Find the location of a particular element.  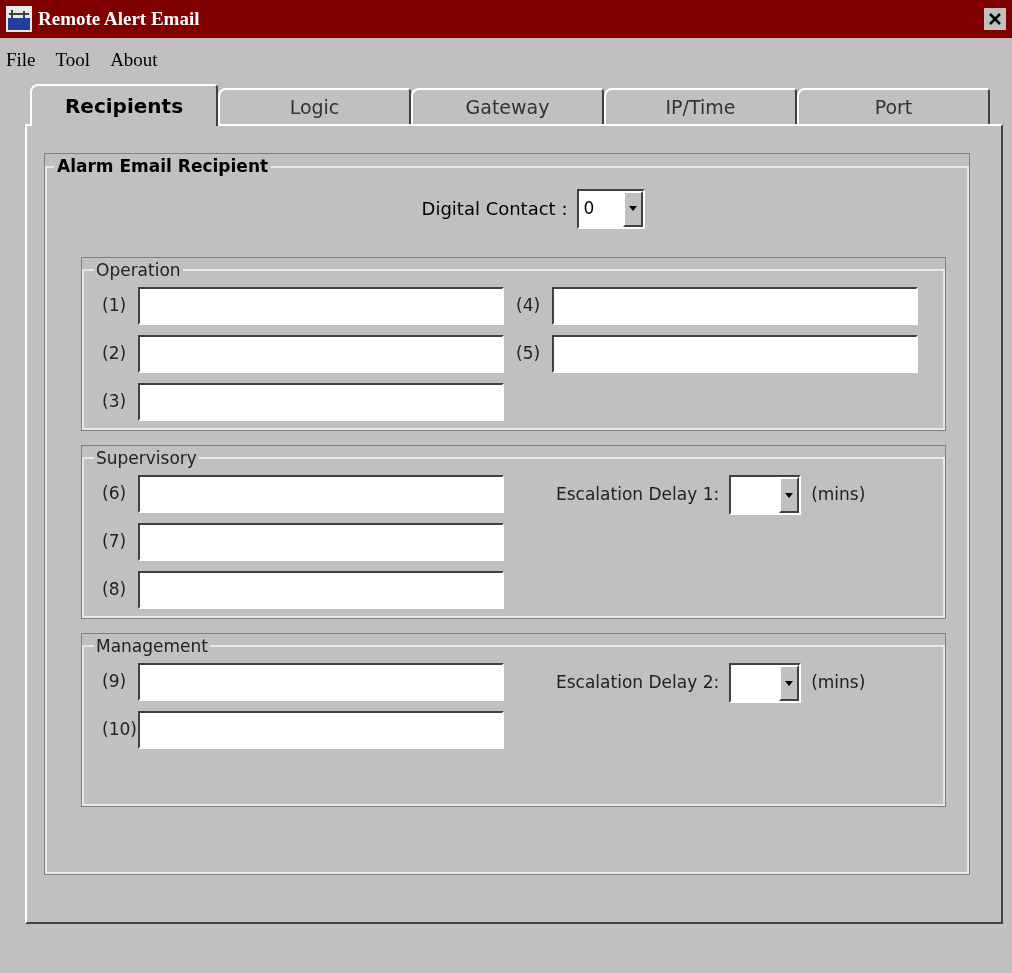

field-label: (5) is located at coordinates (529, 354).